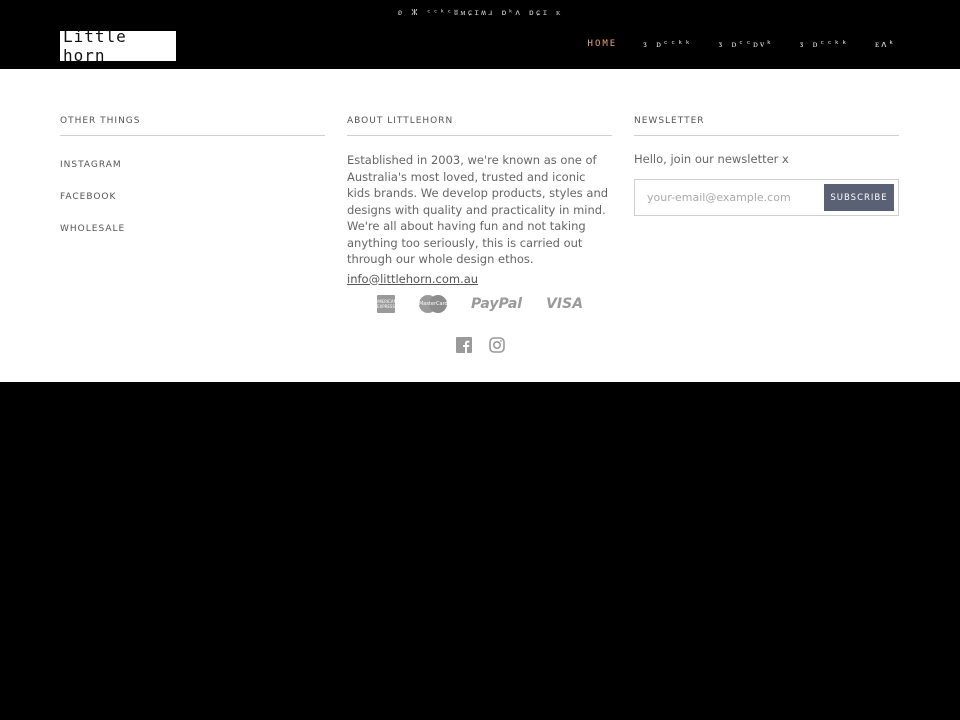 The width and height of the screenshot is (960, 720). Describe the element at coordinates (746, 44) in the screenshot. I see `nav-item-3: ᴣ ᴅᶜᶜᴅᴠᵏ` at that location.